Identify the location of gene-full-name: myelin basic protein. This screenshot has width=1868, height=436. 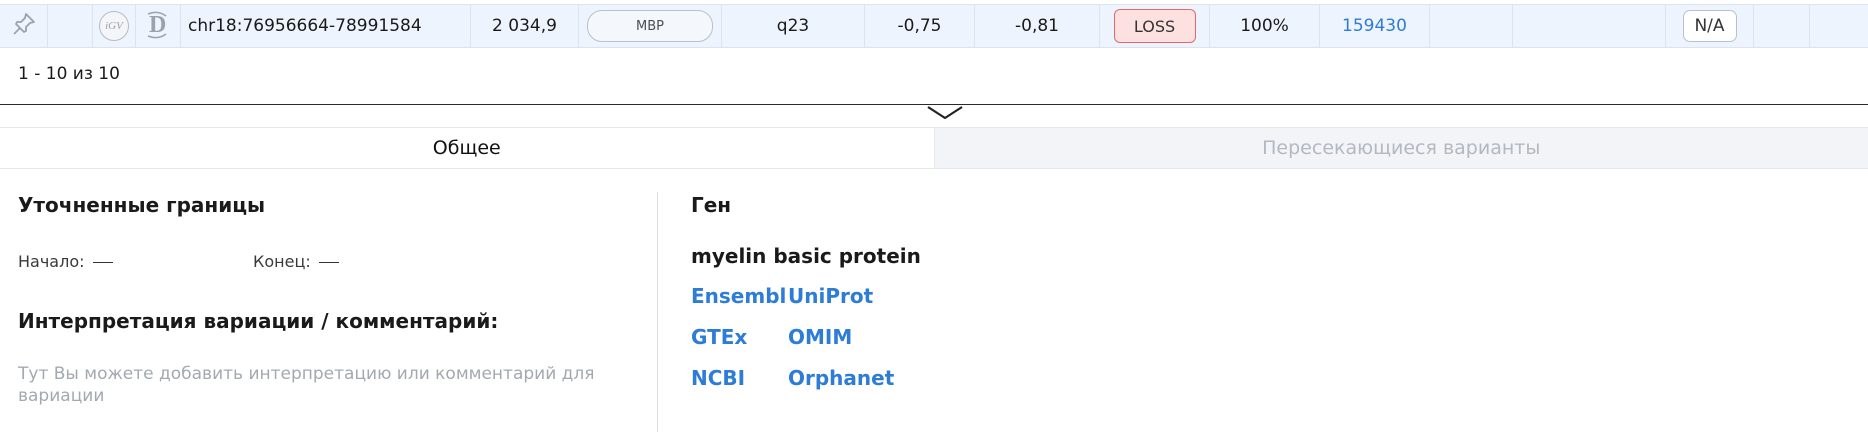
(806, 256).